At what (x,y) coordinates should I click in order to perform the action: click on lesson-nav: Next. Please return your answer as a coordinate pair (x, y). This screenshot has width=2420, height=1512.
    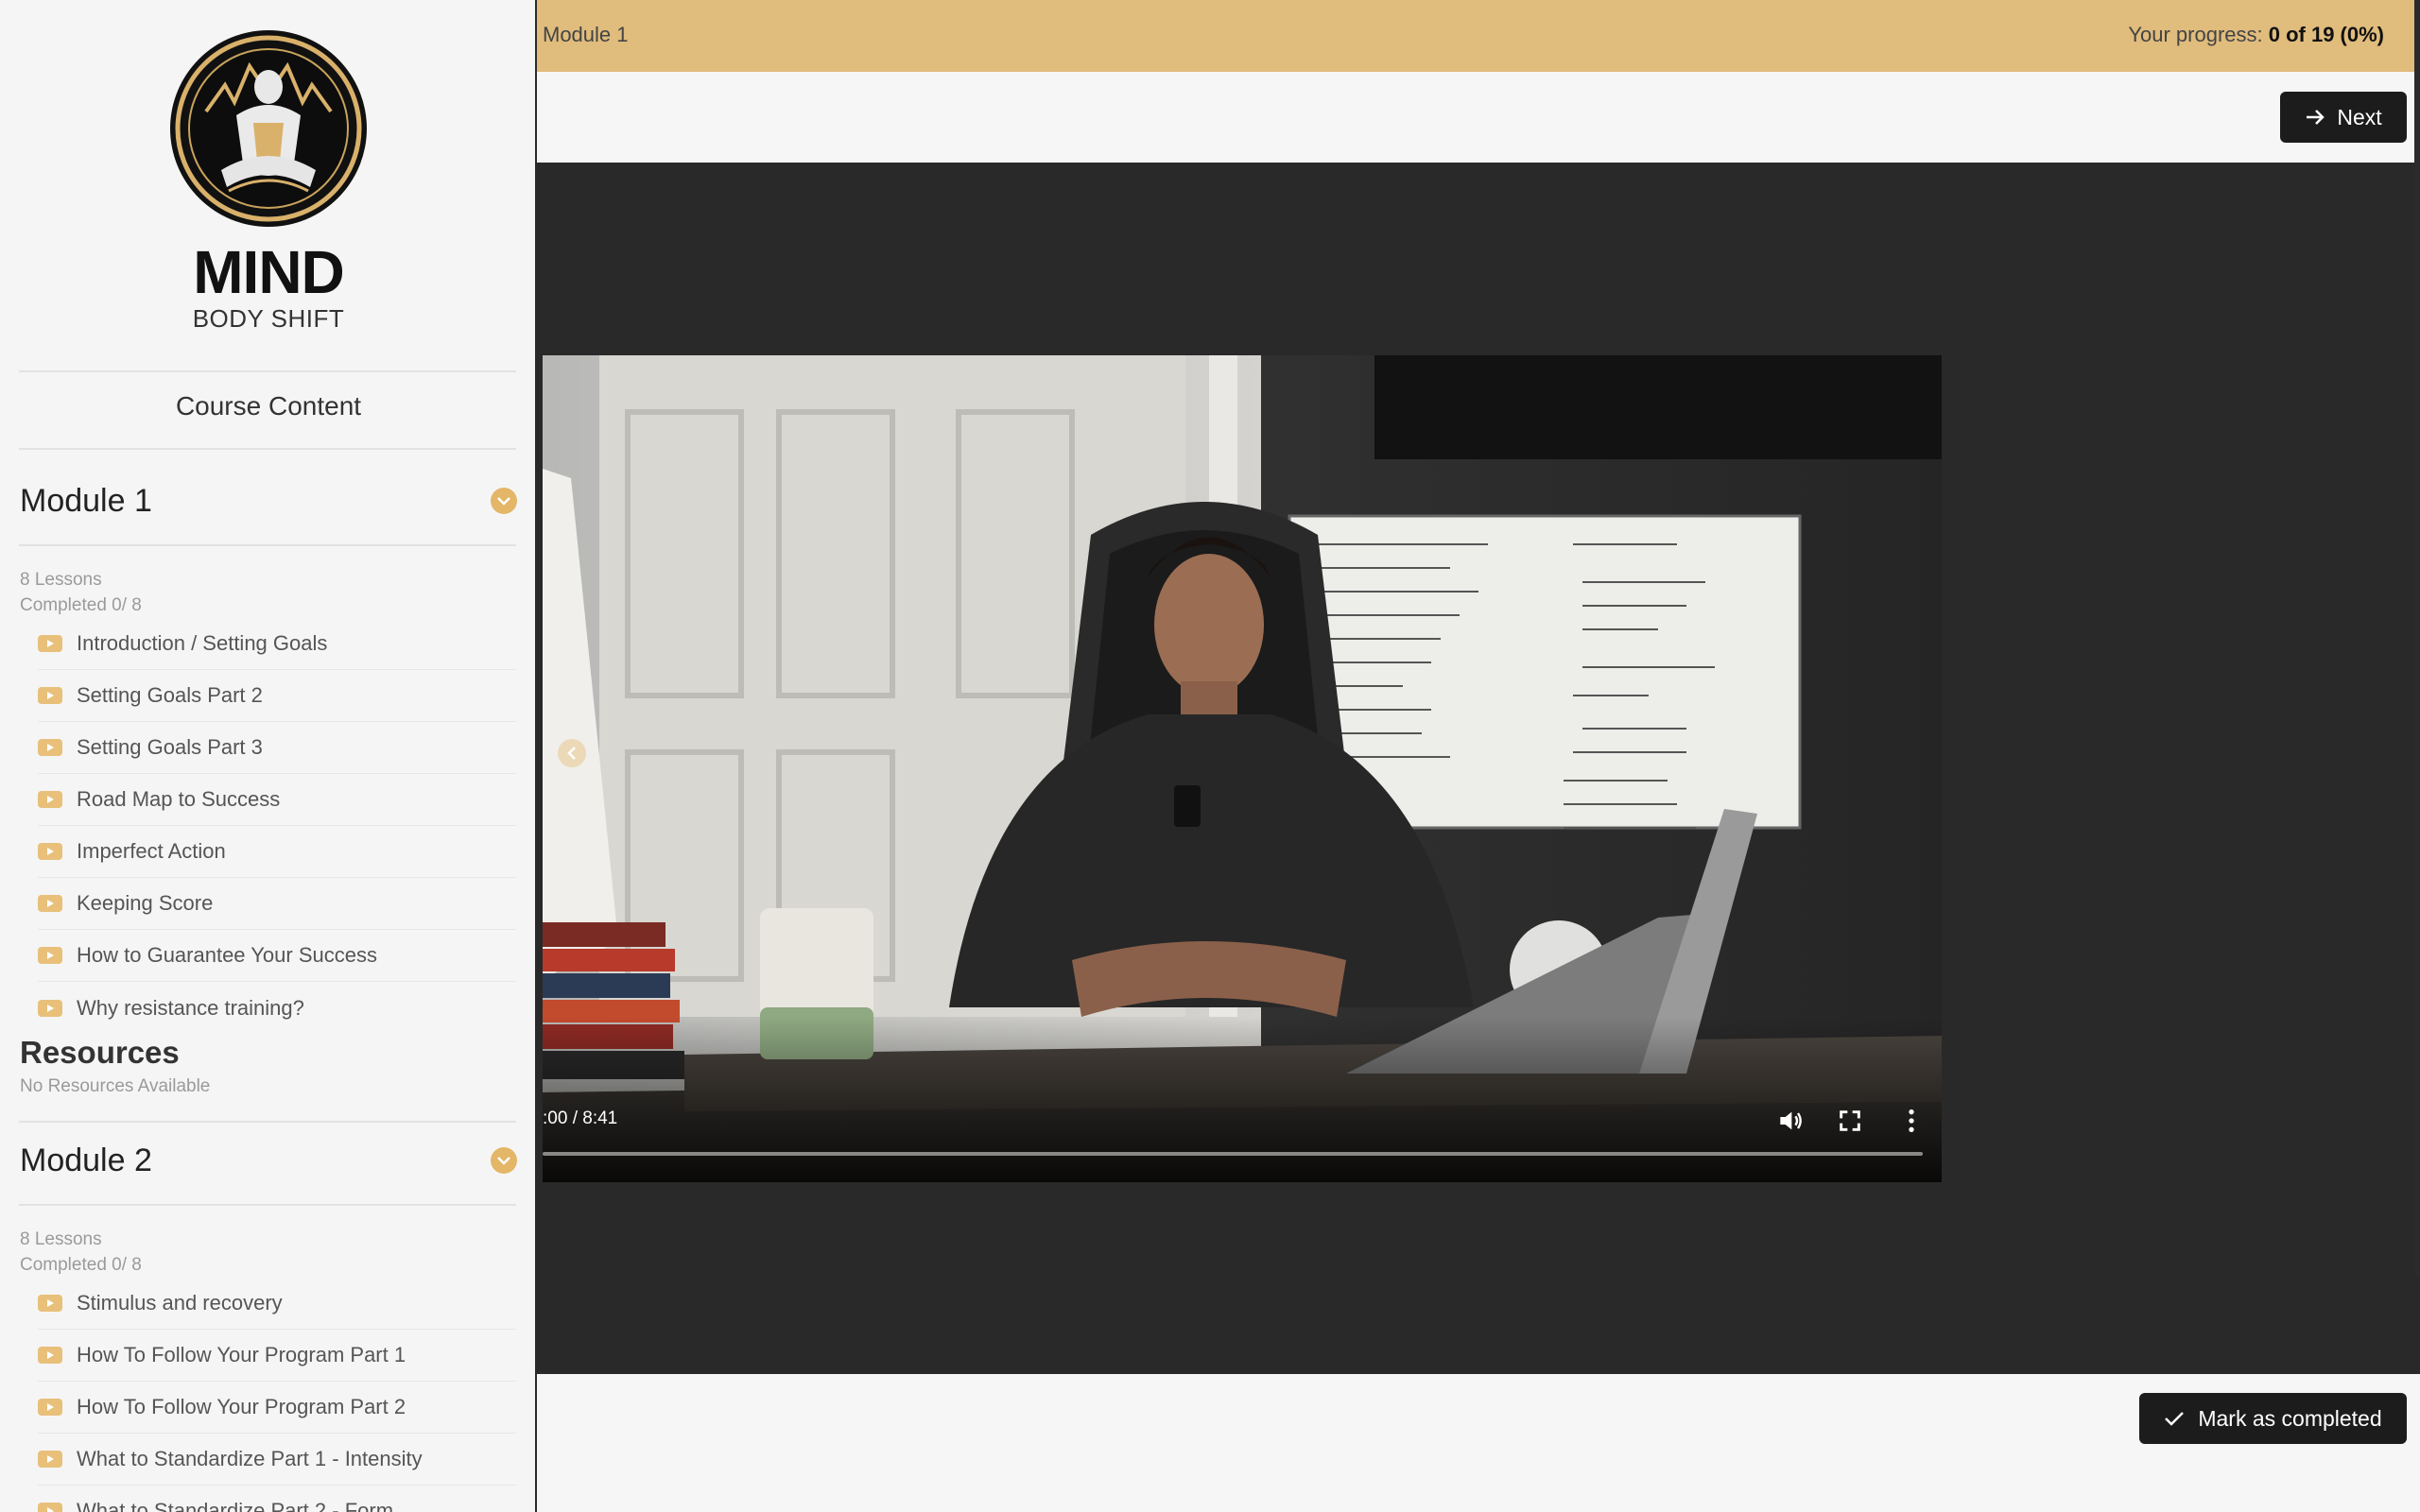
    Looking at the image, I should click on (1478, 117).